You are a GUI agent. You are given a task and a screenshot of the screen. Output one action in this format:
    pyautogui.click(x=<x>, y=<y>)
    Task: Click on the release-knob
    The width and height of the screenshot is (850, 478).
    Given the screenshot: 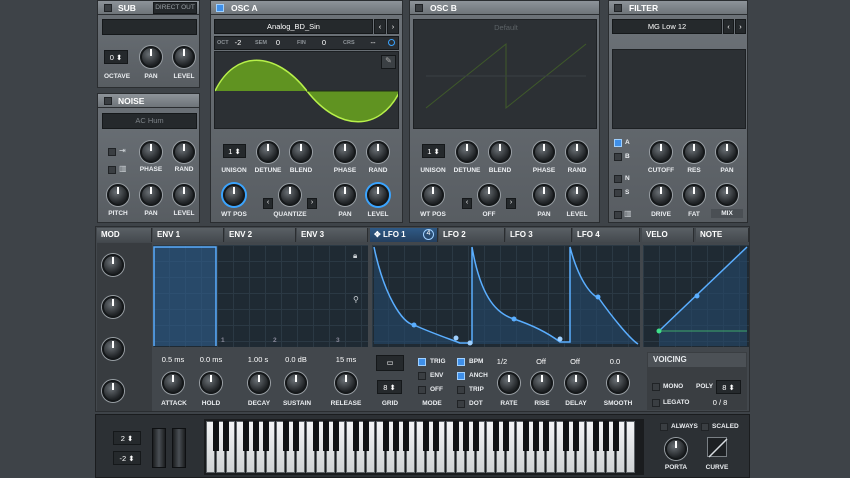 What is the action you would take?
    pyautogui.click(x=346, y=383)
    